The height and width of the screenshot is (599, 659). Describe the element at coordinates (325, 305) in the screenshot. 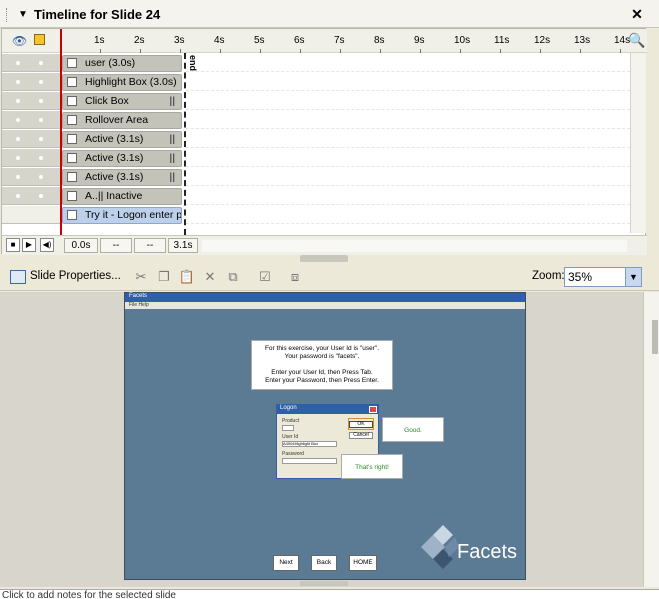

I see `slide-app-menubar: File Help` at that location.